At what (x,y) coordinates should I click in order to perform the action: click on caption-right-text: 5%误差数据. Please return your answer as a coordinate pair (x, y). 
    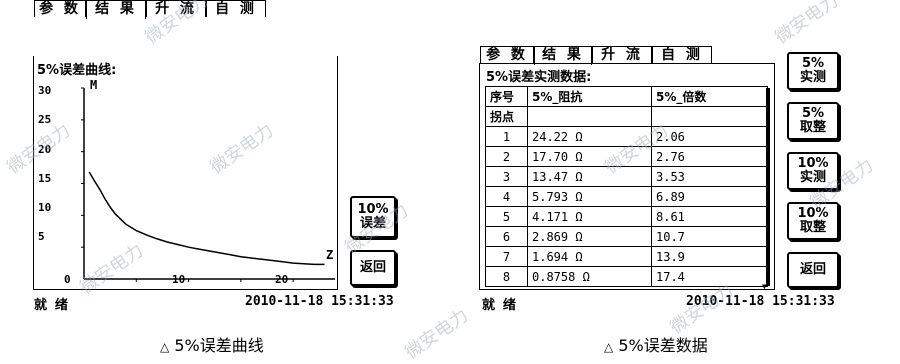
    Looking at the image, I should click on (663, 345).